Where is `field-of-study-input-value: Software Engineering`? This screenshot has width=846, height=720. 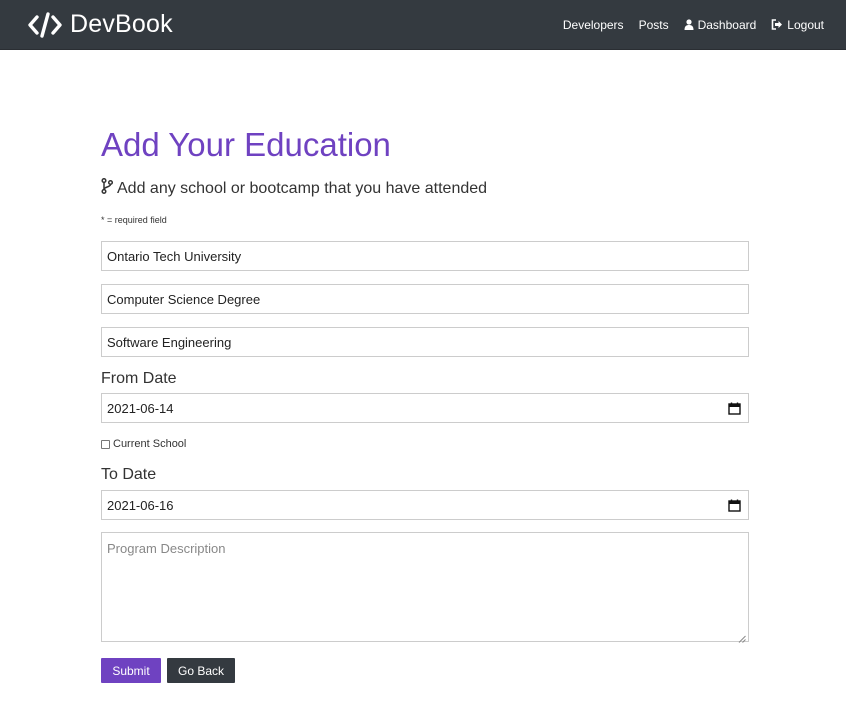 field-of-study-input-value: Software Engineering is located at coordinates (169, 342).